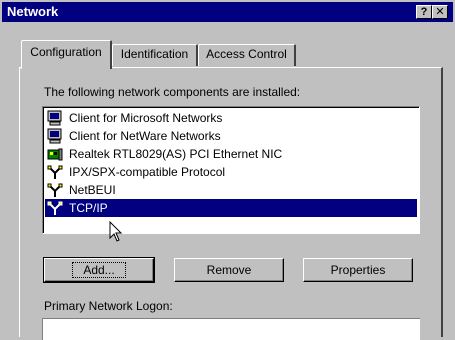 This screenshot has width=455, height=340. I want to click on remove-button: Remove, so click(229, 270).